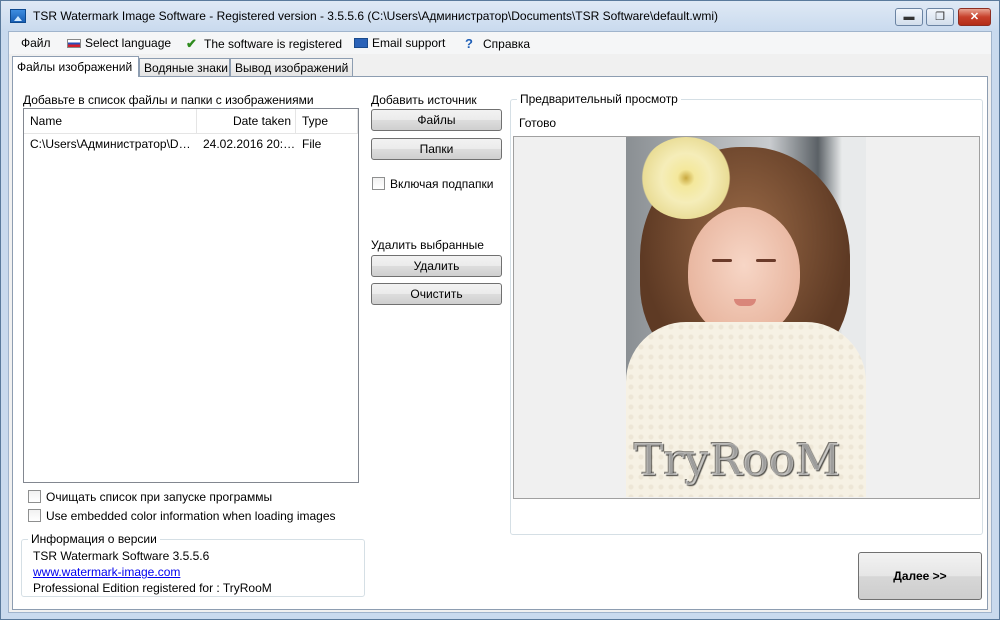 This screenshot has height=620, width=1000. Describe the element at coordinates (745, 302) in the screenshot. I see `mouth-shape` at that location.